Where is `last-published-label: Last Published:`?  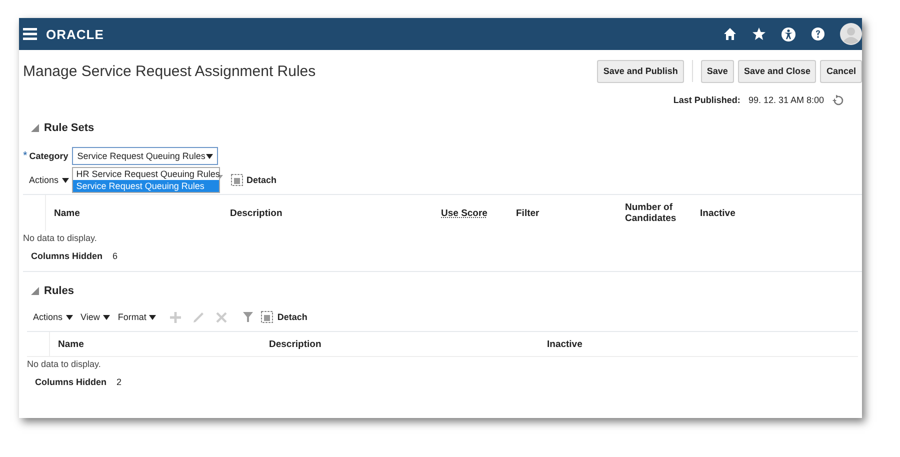 last-published-label: Last Published: is located at coordinates (706, 100).